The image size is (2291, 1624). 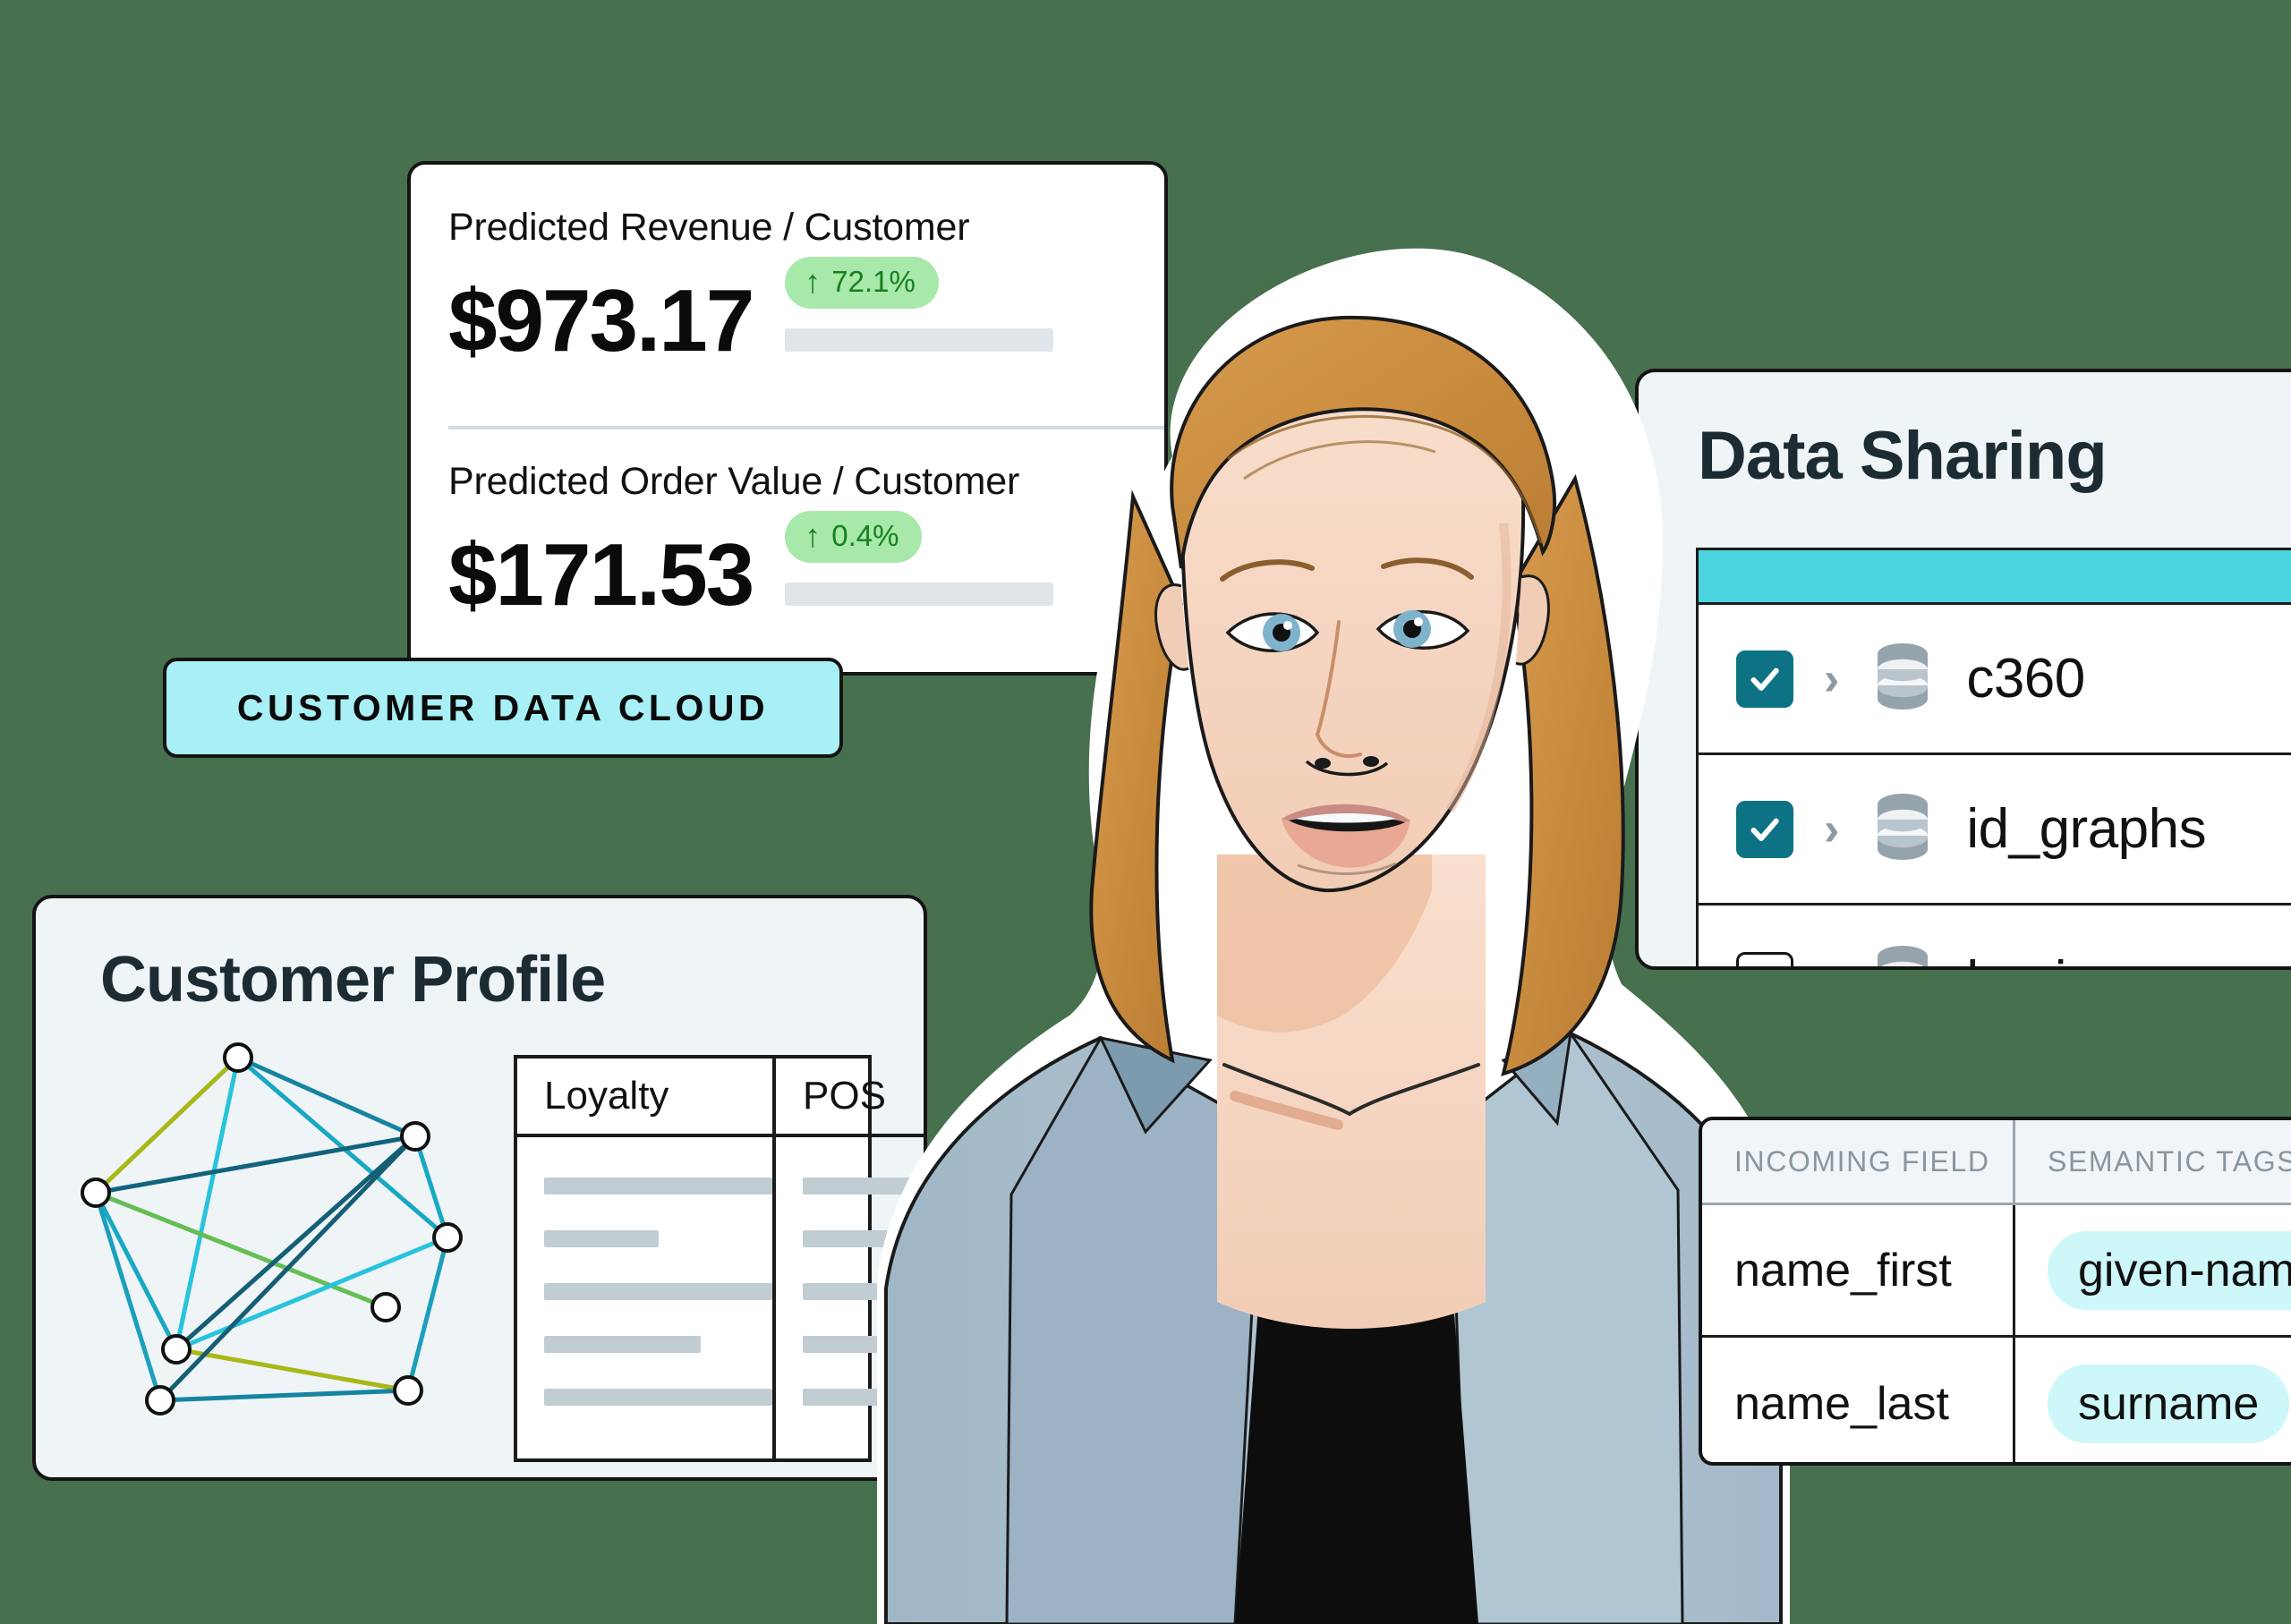 I want to click on incoming-field-value: name_first, so click(x=1858, y=1270).